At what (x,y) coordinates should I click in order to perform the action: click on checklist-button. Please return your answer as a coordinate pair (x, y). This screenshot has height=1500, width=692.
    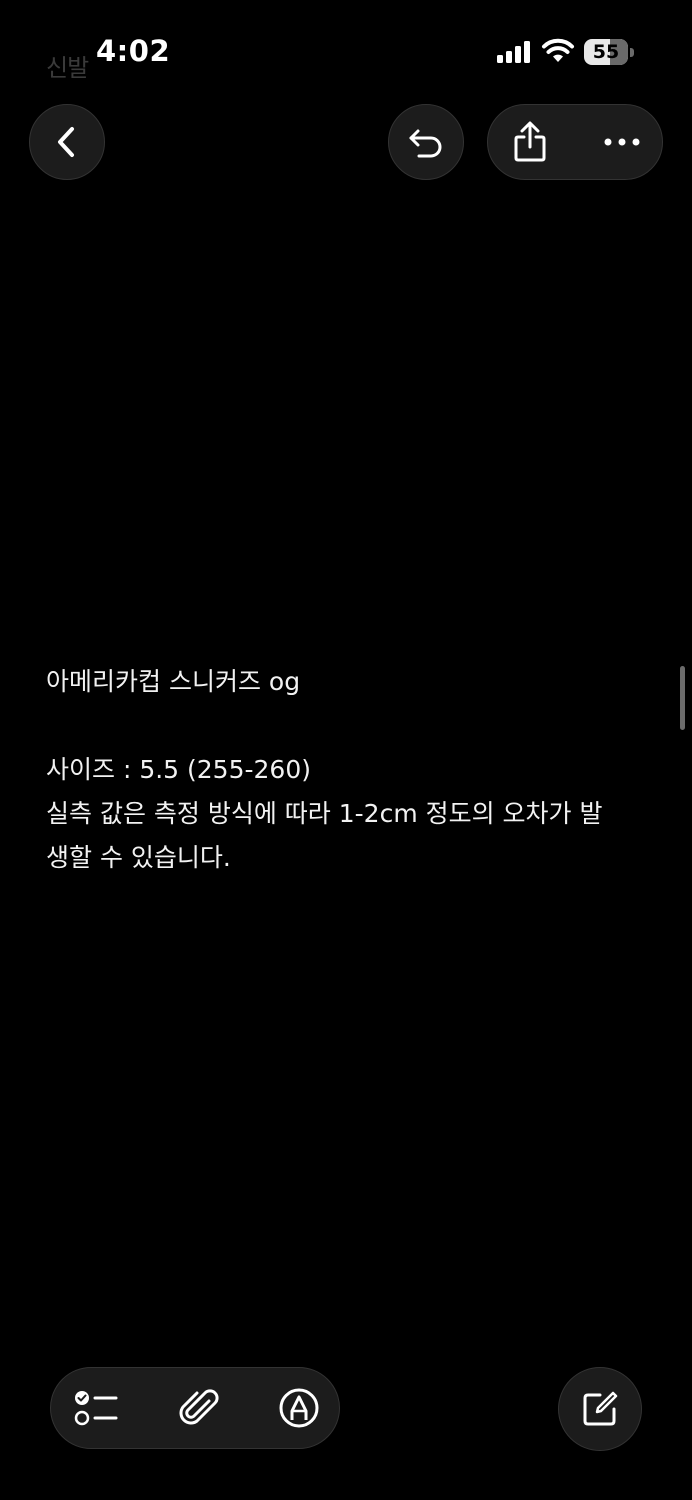
    Looking at the image, I should click on (97, 1408).